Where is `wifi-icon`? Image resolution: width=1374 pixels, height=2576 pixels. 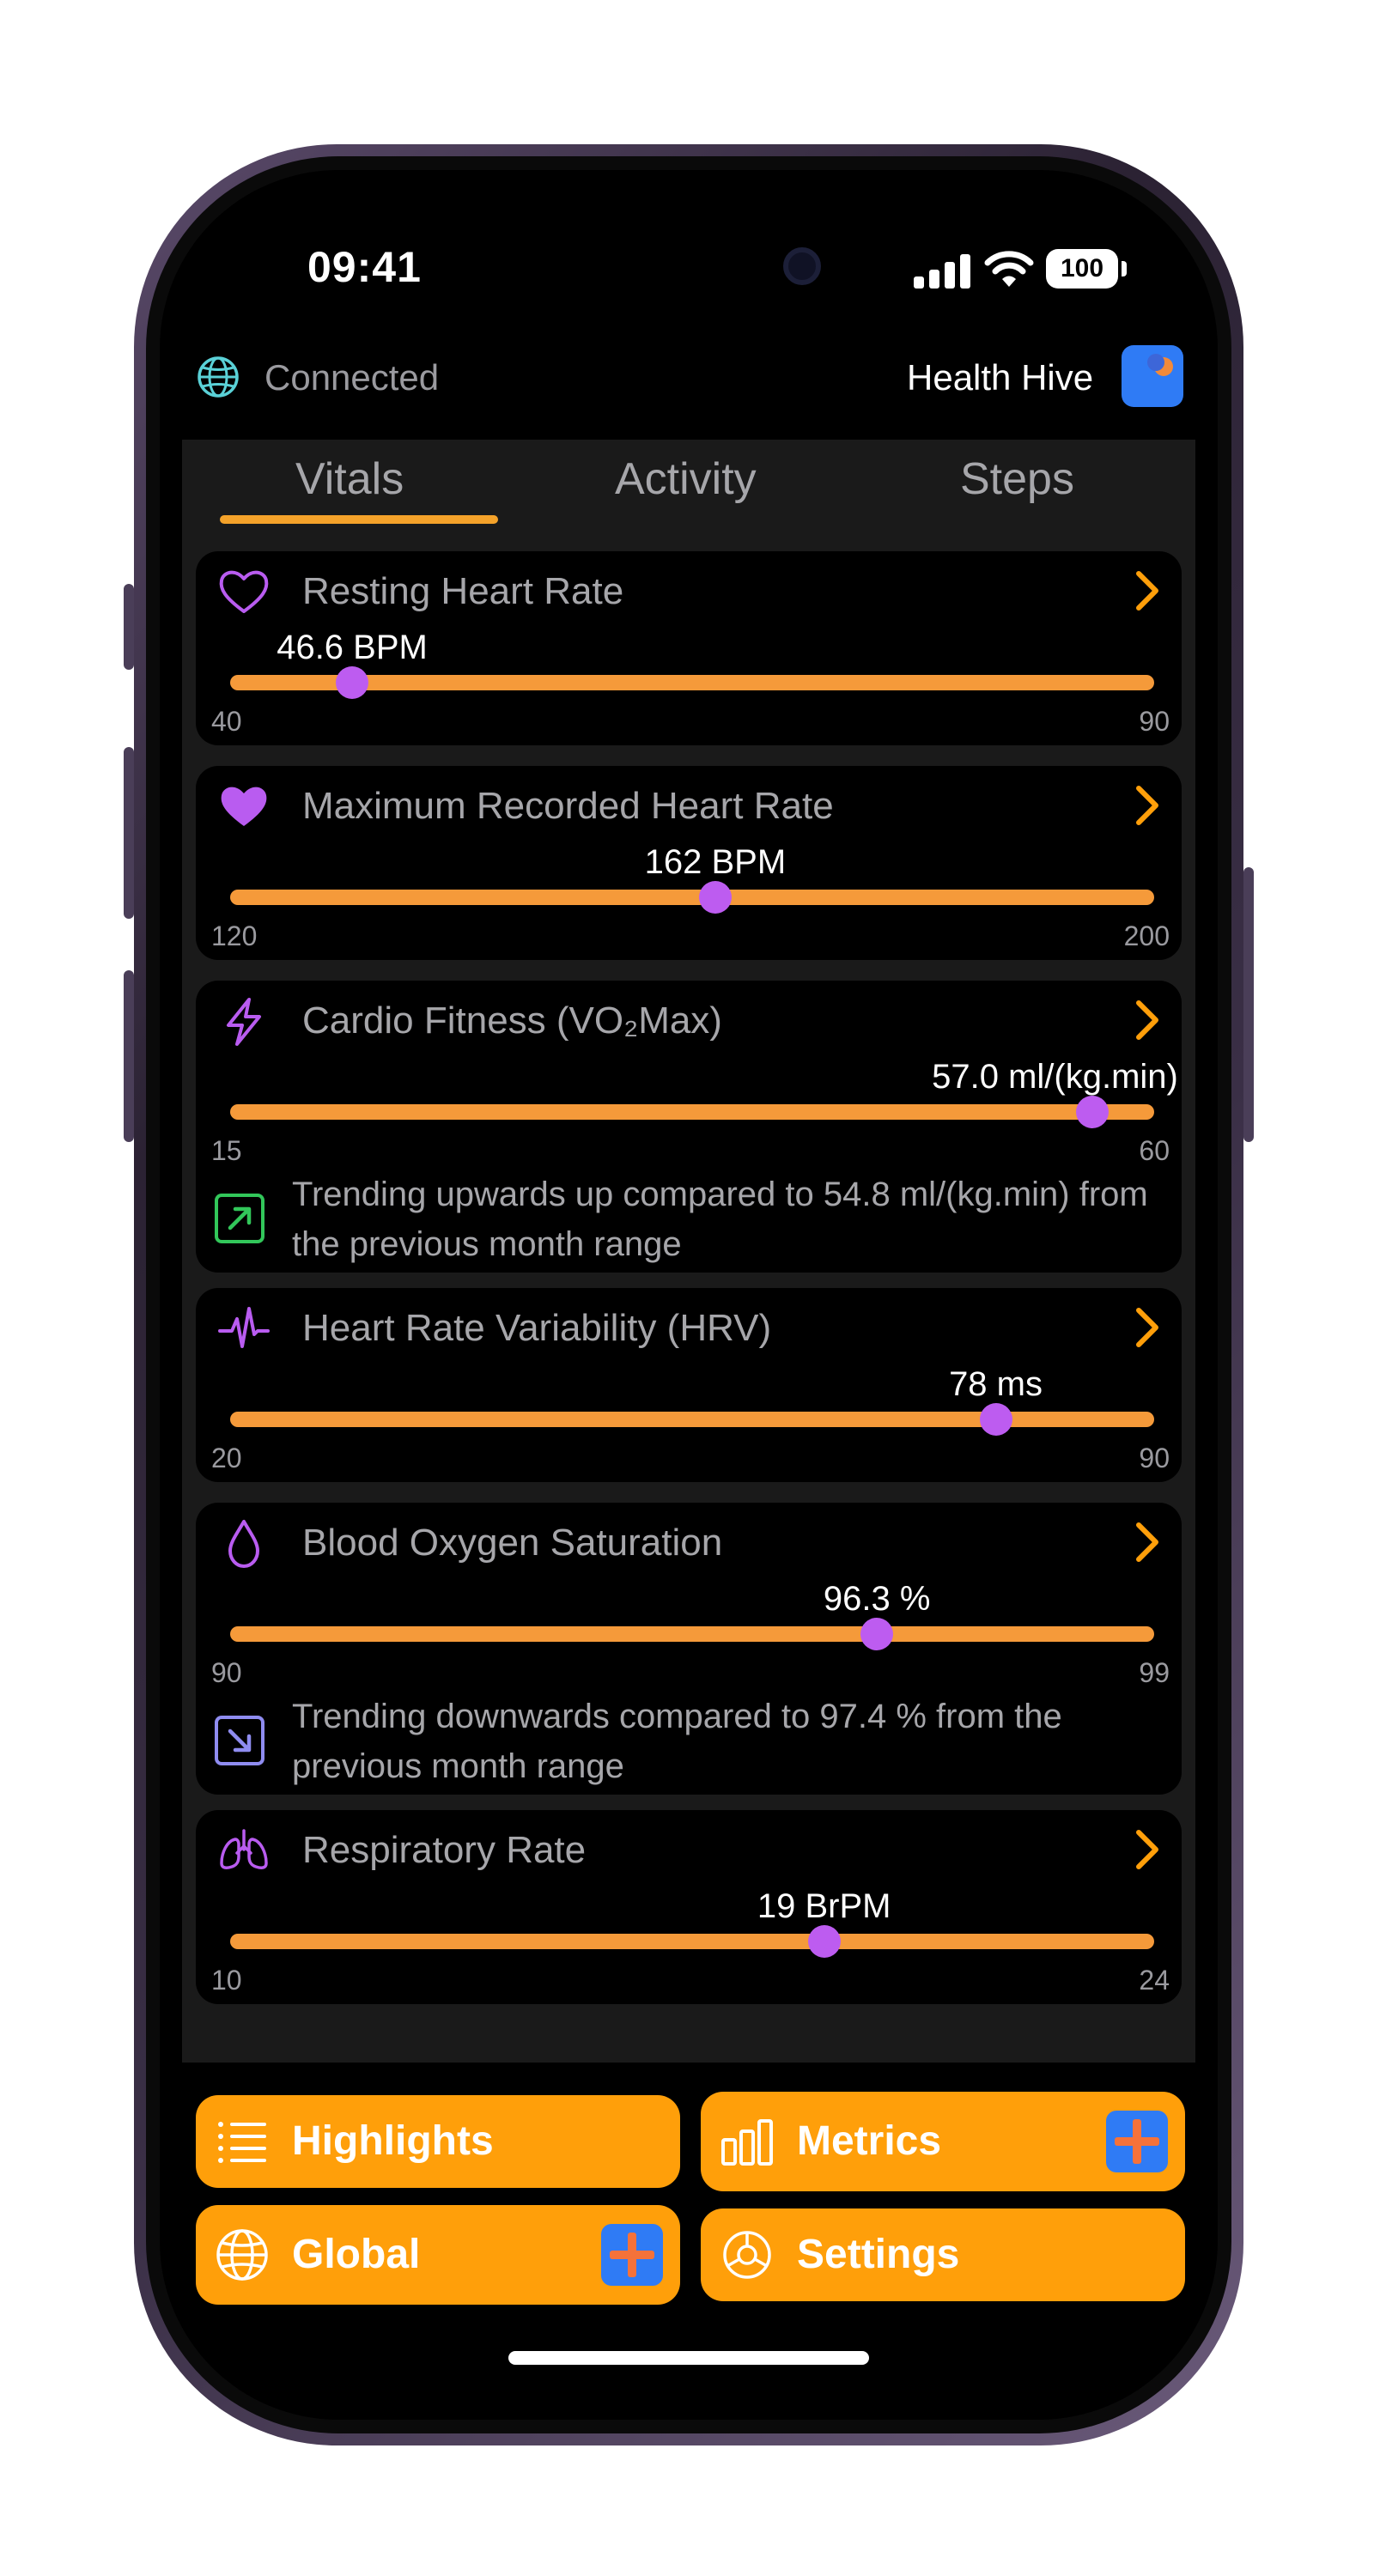 wifi-icon is located at coordinates (1009, 269).